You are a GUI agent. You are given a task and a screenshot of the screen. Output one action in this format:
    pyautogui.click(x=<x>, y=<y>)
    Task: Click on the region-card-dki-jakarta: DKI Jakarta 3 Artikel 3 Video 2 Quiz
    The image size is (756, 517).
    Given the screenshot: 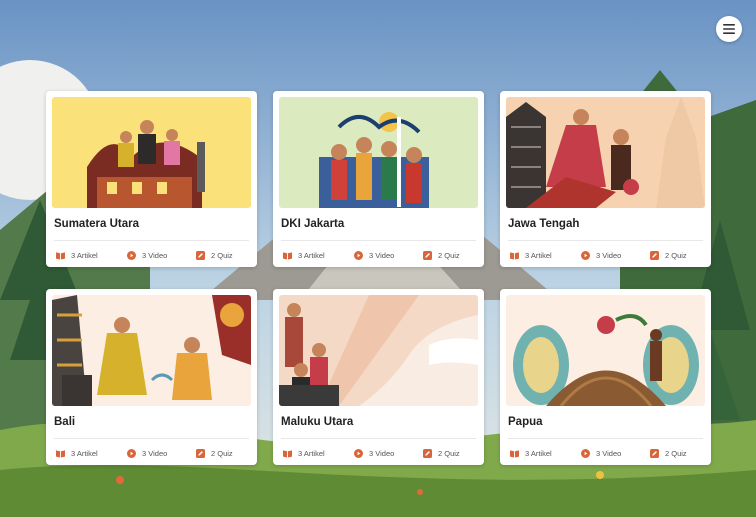 What is the action you would take?
    pyautogui.click(x=378, y=179)
    